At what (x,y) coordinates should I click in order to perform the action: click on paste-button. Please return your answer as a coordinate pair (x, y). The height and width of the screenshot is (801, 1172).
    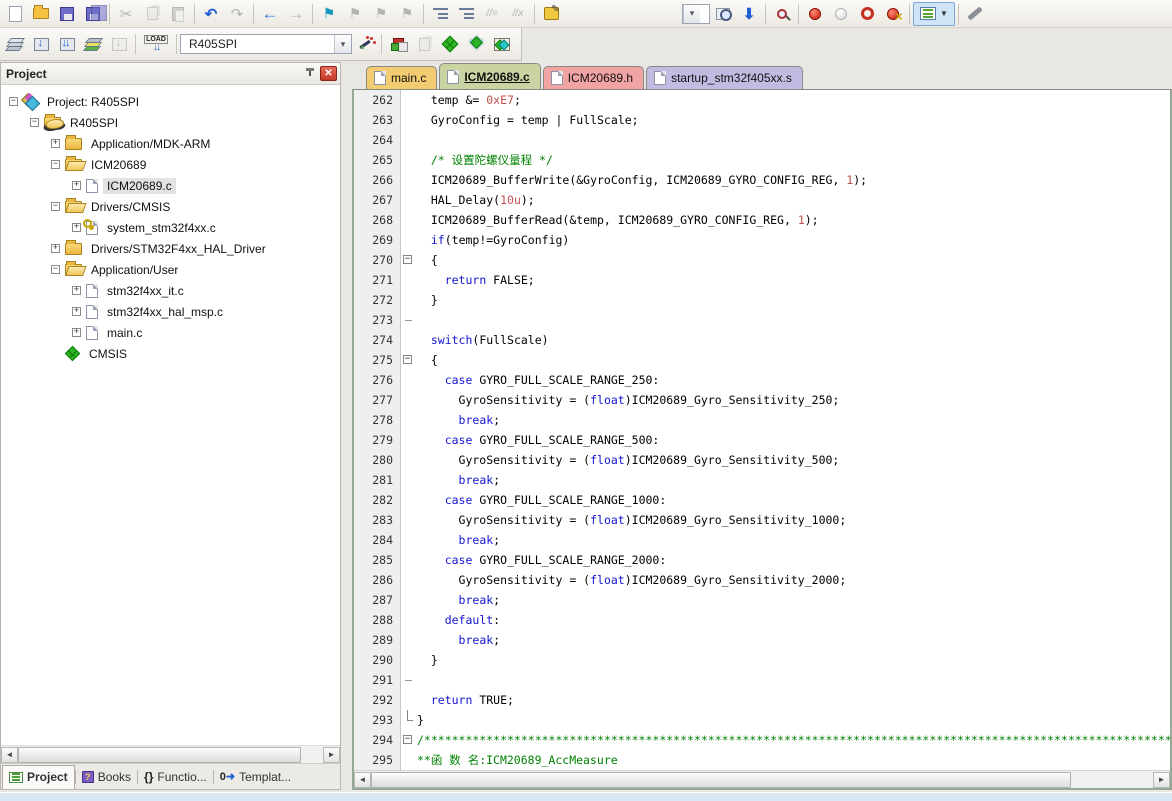
    Looking at the image, I should click on (178, 14).